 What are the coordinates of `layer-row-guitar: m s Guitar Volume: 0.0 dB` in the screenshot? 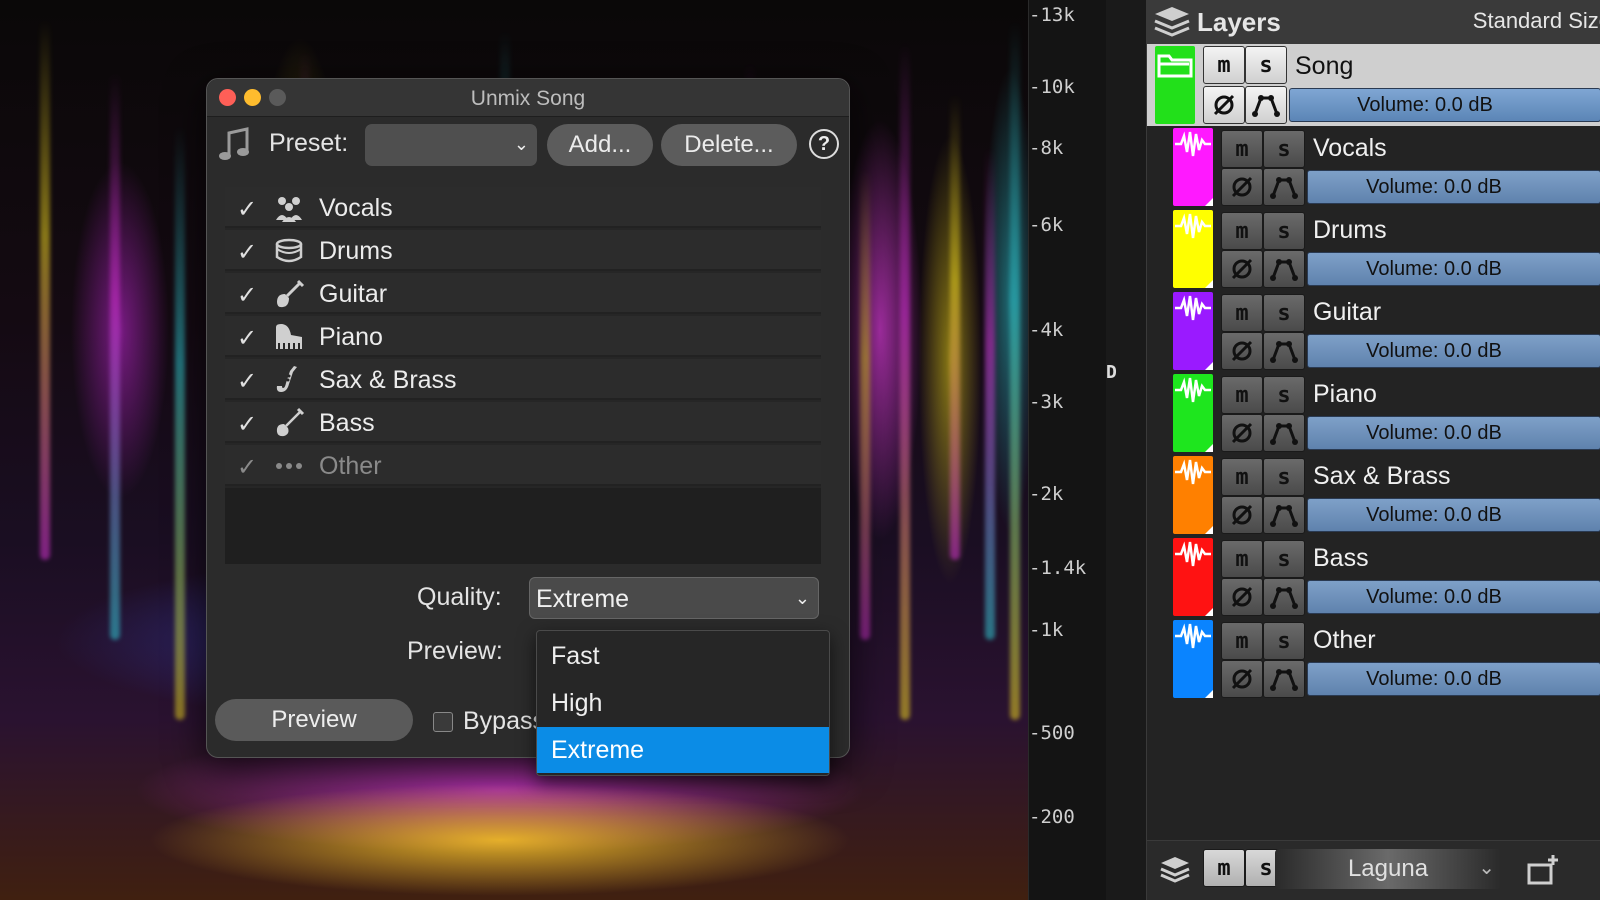 It's located at (1373, 331).